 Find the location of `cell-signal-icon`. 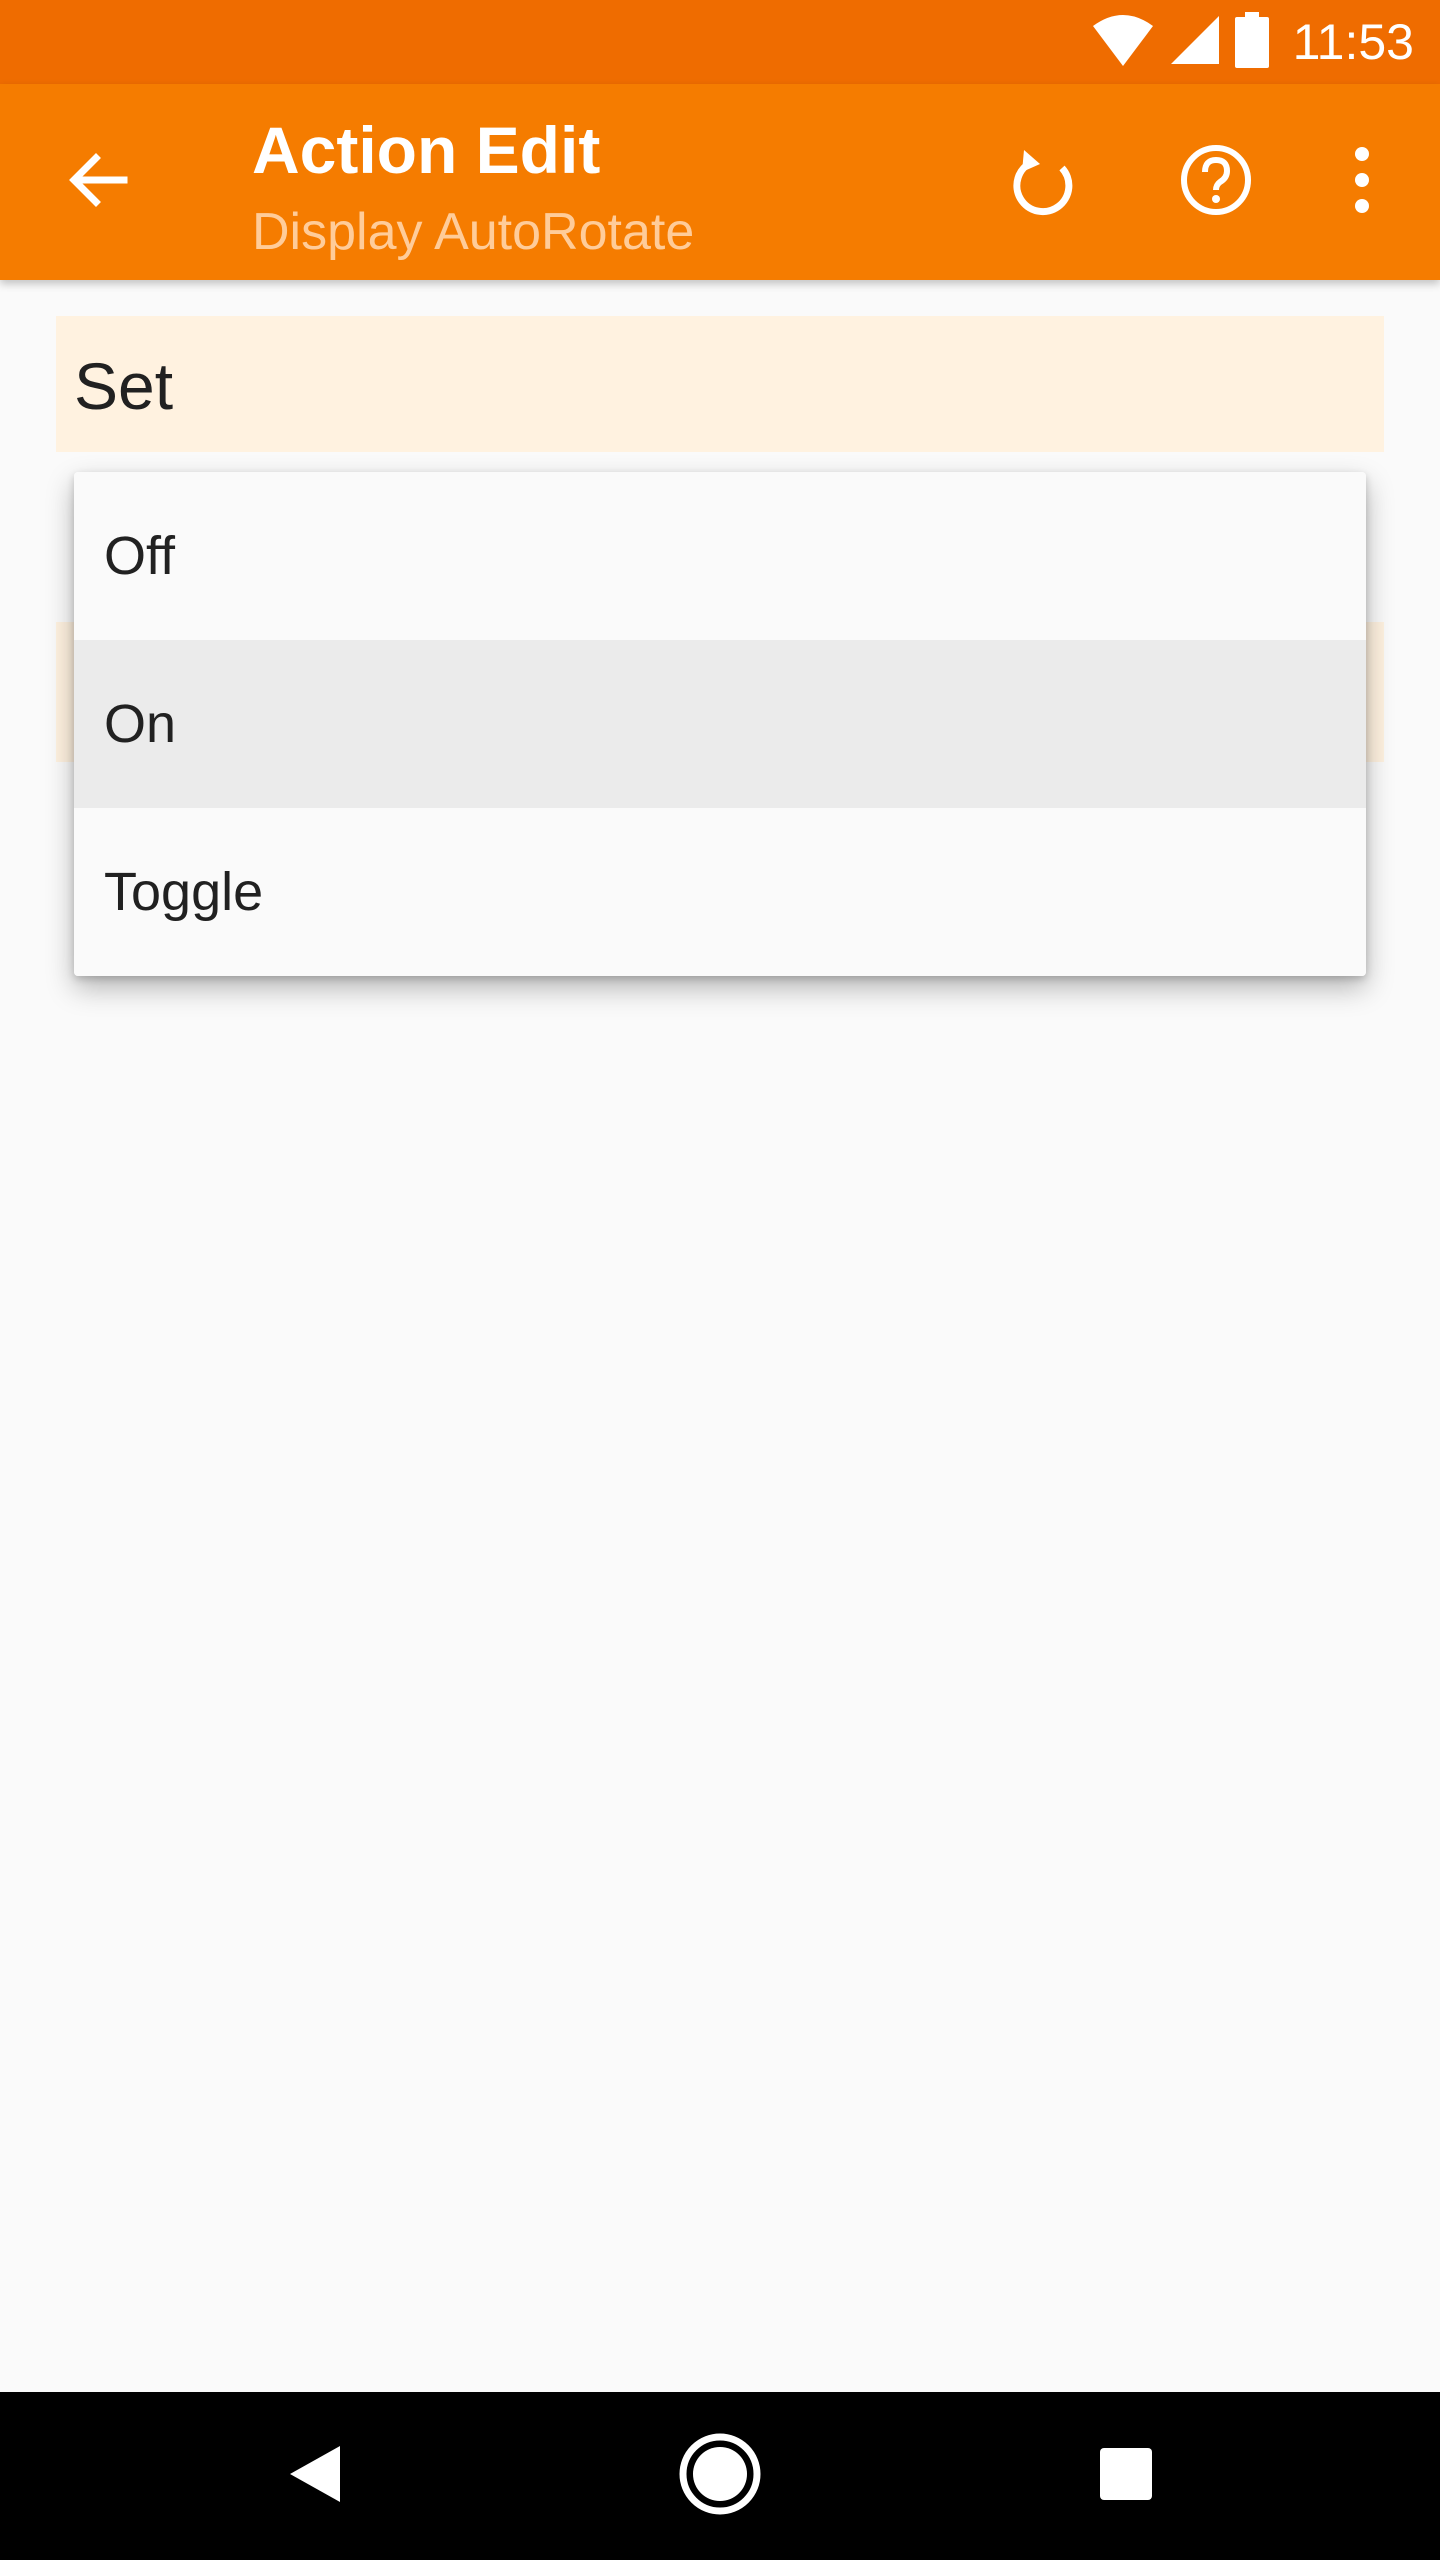

cell-signal-icon is located at coordinates (1195, 42).